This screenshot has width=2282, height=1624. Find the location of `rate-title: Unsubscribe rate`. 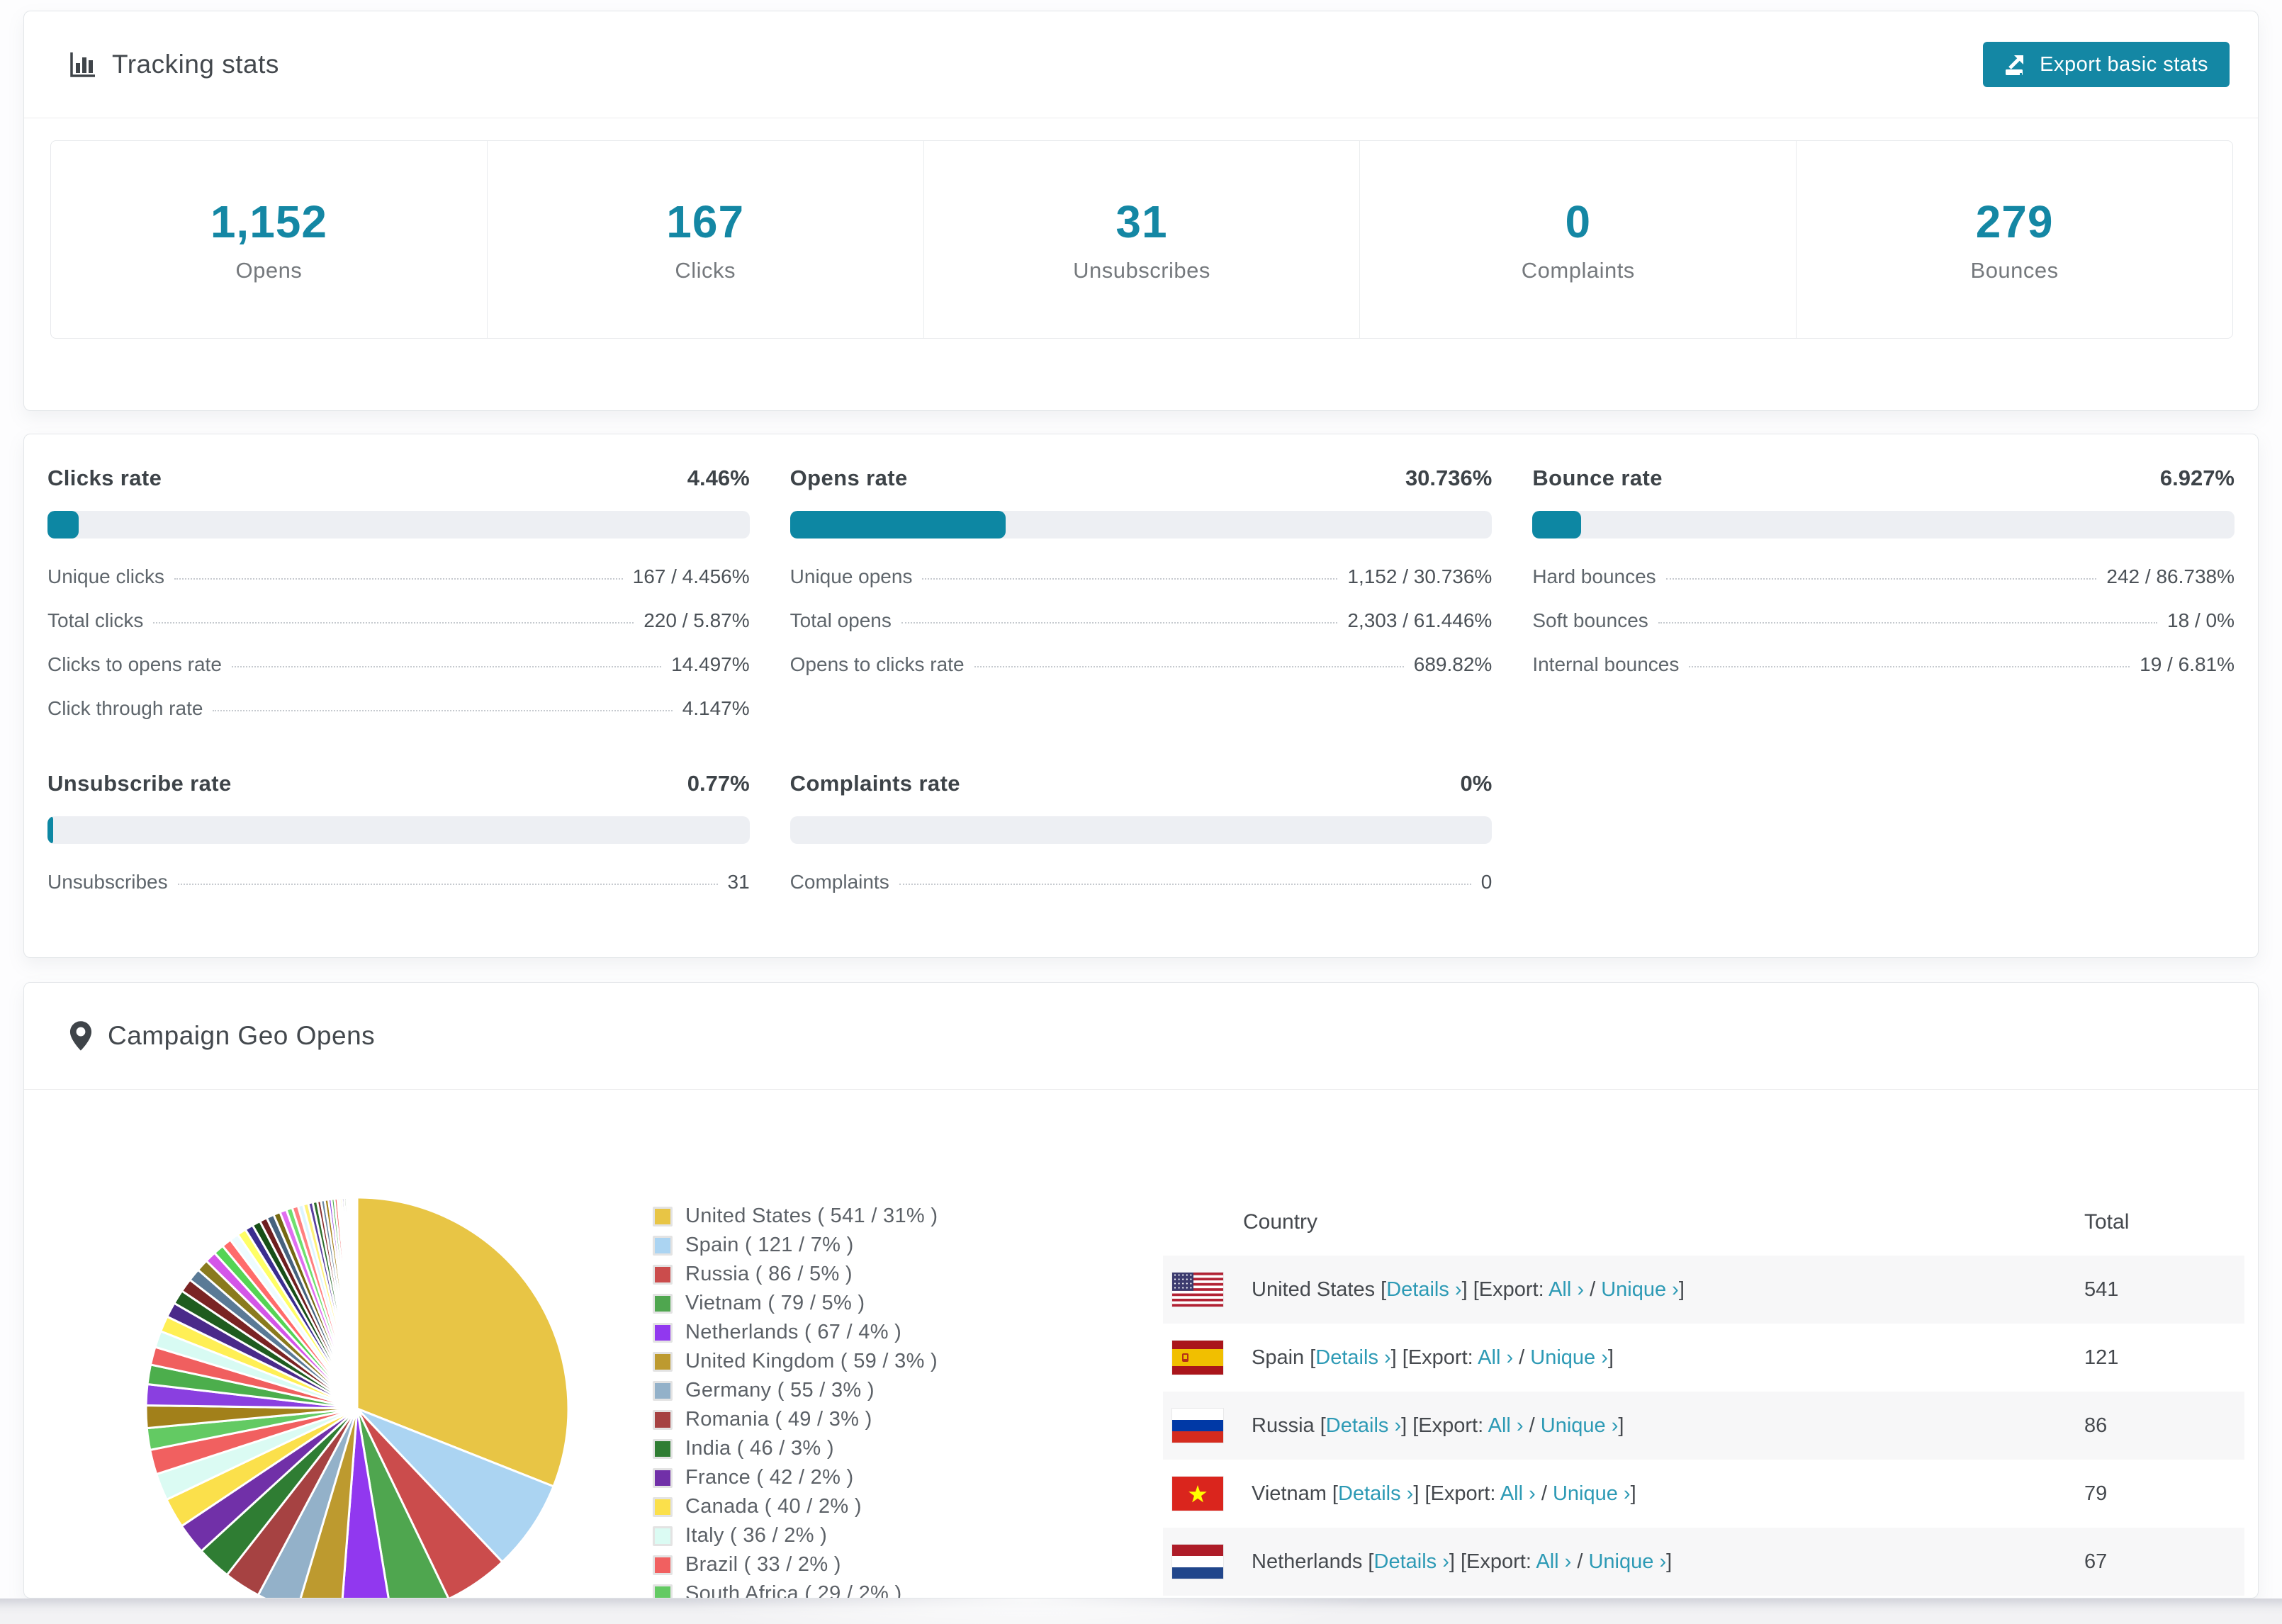

rate-title: Unsubscribe rate is located at coordinates (139, 783).